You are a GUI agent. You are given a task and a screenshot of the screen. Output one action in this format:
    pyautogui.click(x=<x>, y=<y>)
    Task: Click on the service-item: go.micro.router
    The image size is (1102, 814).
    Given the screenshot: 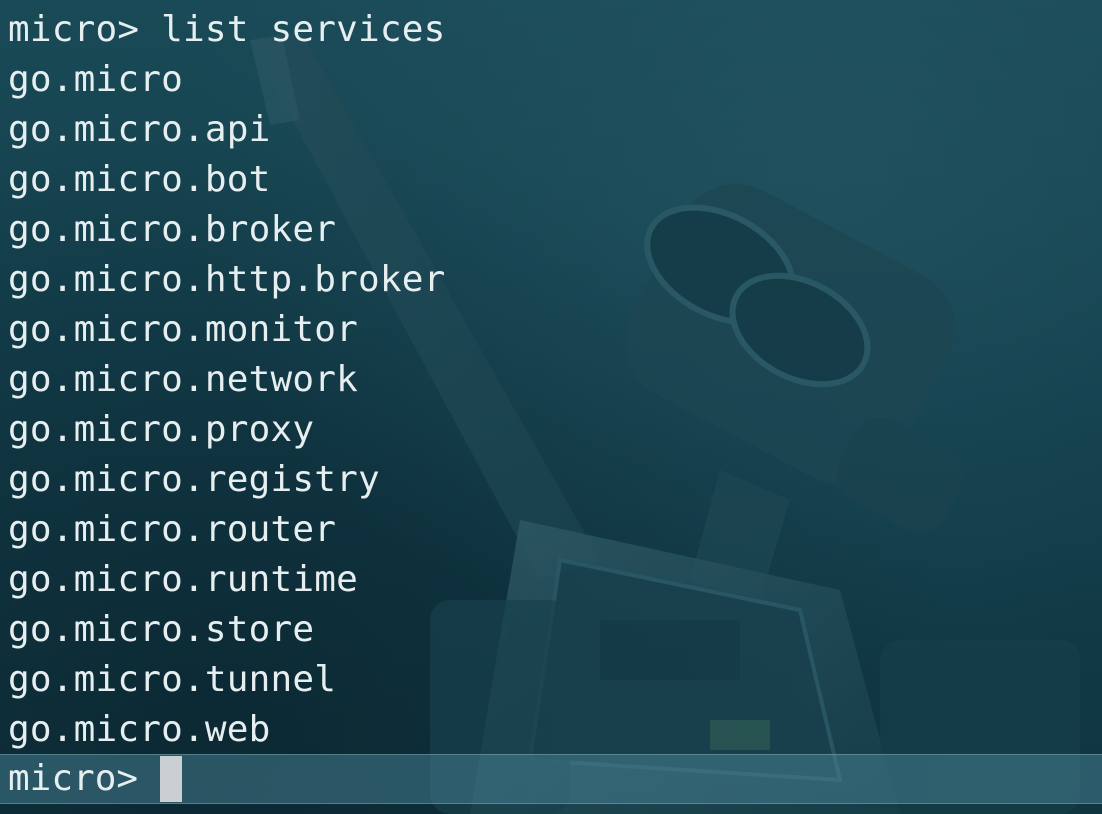 What is the action you would take?
    pyautogui.click(x=172, y=529)
    